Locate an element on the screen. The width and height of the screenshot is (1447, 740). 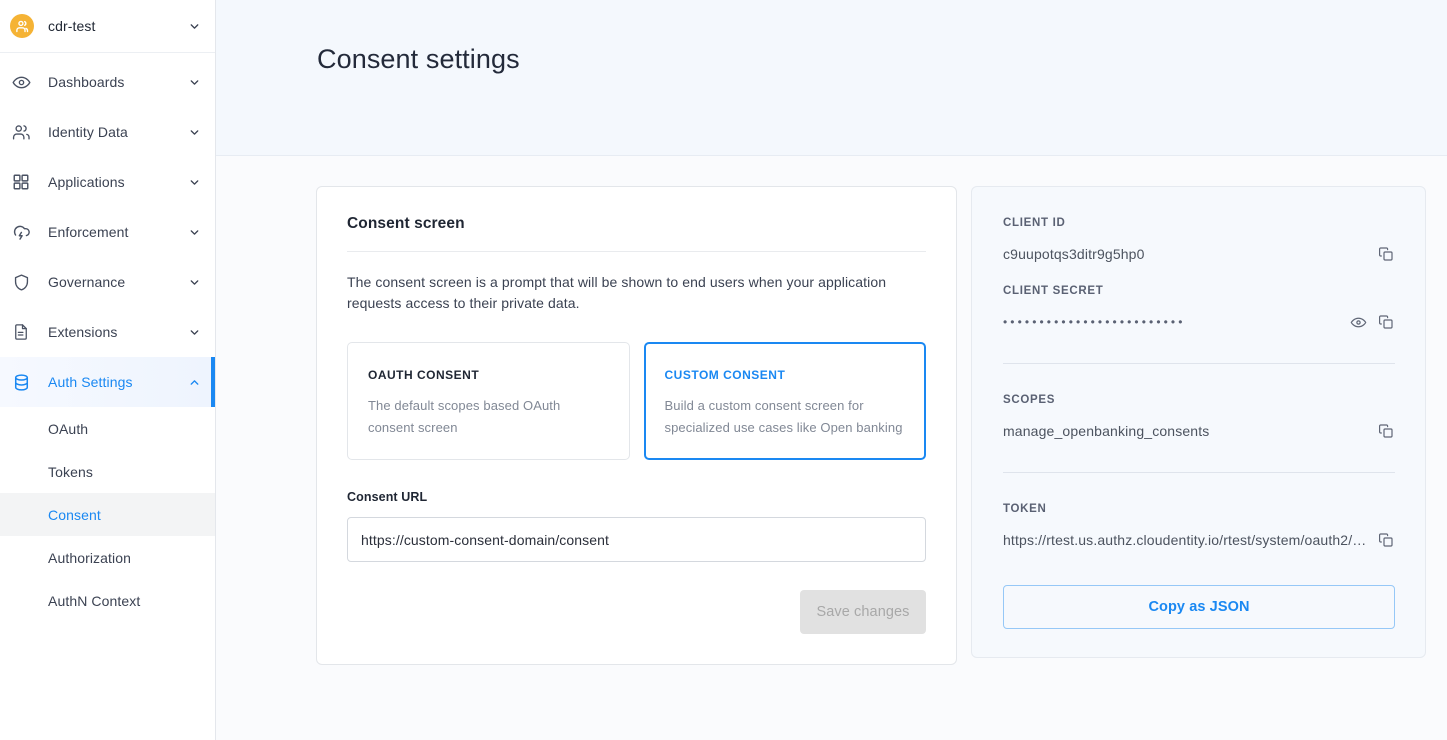
sidebar-item-auth-settings: Auth Settings is located at coordinates (107, 382).